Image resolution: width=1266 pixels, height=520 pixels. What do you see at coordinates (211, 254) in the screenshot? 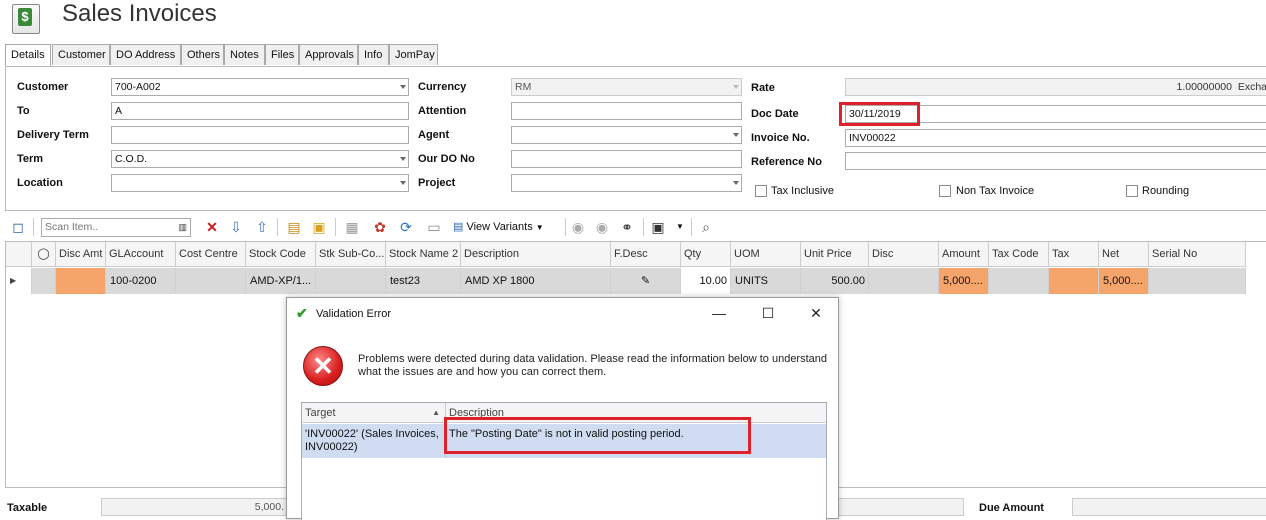
I see `col-cost-centre: Cost Centre` at bounding box center [211, 254].